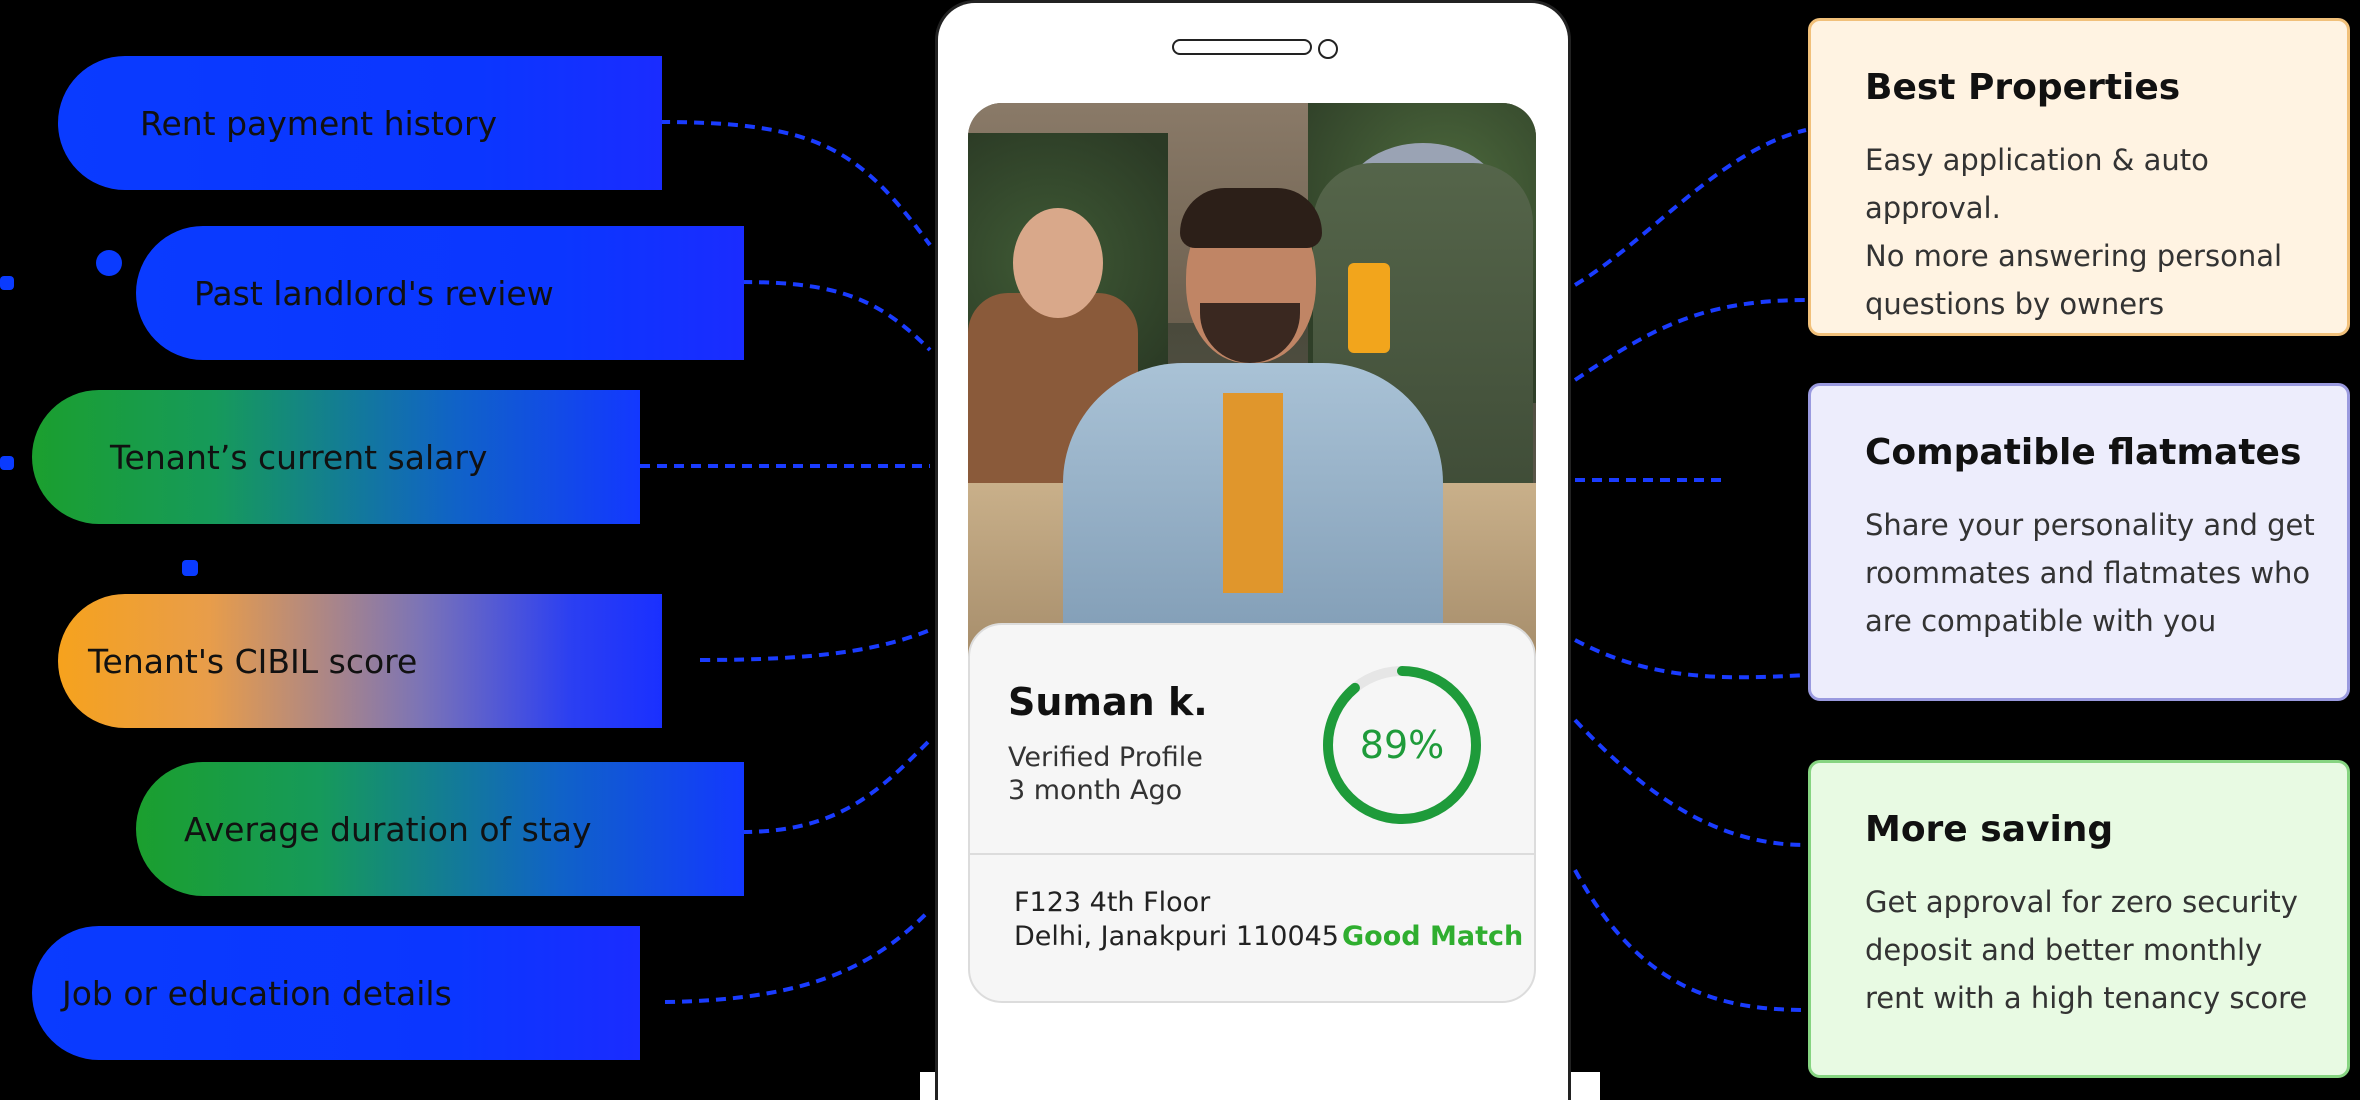 The width and height of the screenshot is (2360, 1100). Describe the element at coordinates (2023, 87) in the screenshot. I see `benefit-title: Best Properties` at that location.